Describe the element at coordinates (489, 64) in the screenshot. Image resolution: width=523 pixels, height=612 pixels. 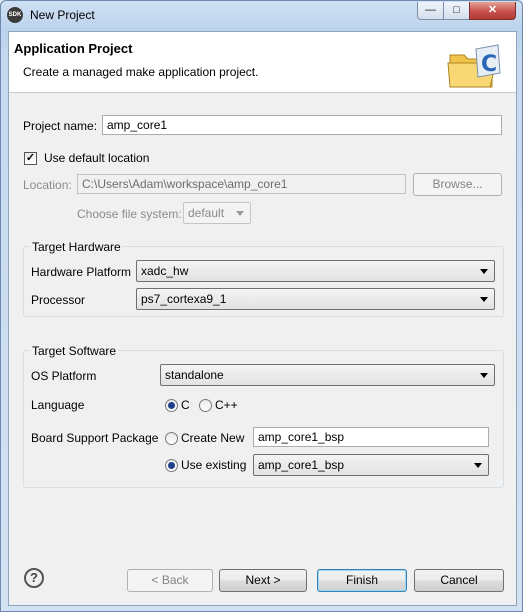
I see `svg-text: C` at that location.